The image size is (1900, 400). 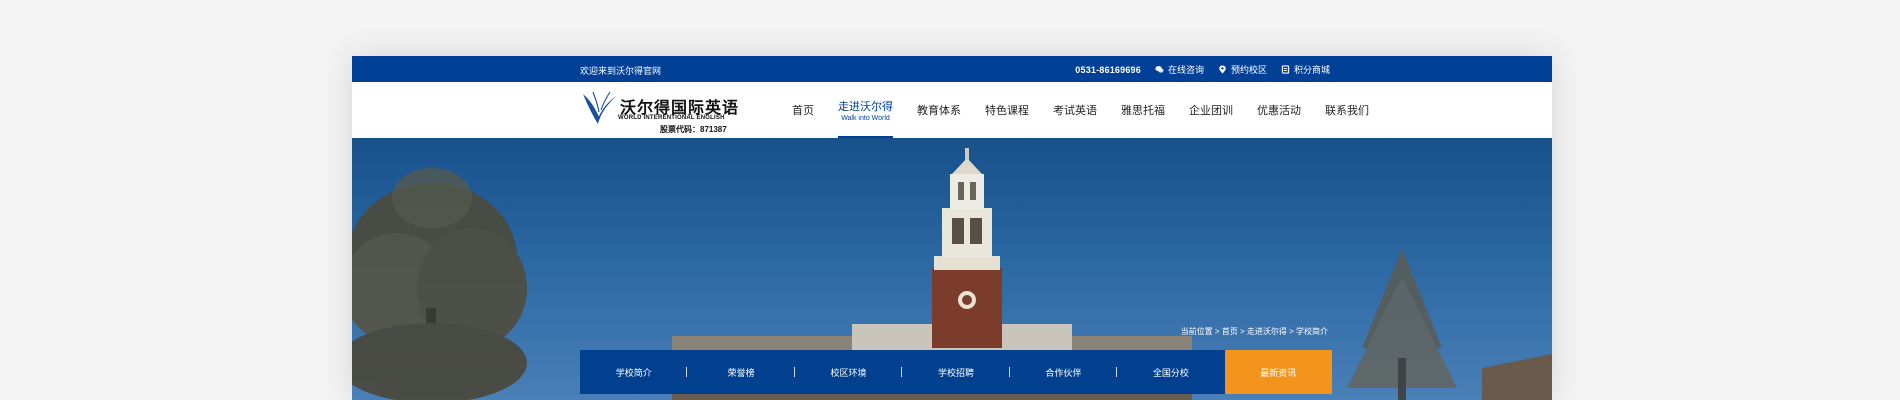 I want to click on breadcrumb: 当前位置 > 首页 > 走进沃尔得 > 学校简介, so click(x=1254, y=331).